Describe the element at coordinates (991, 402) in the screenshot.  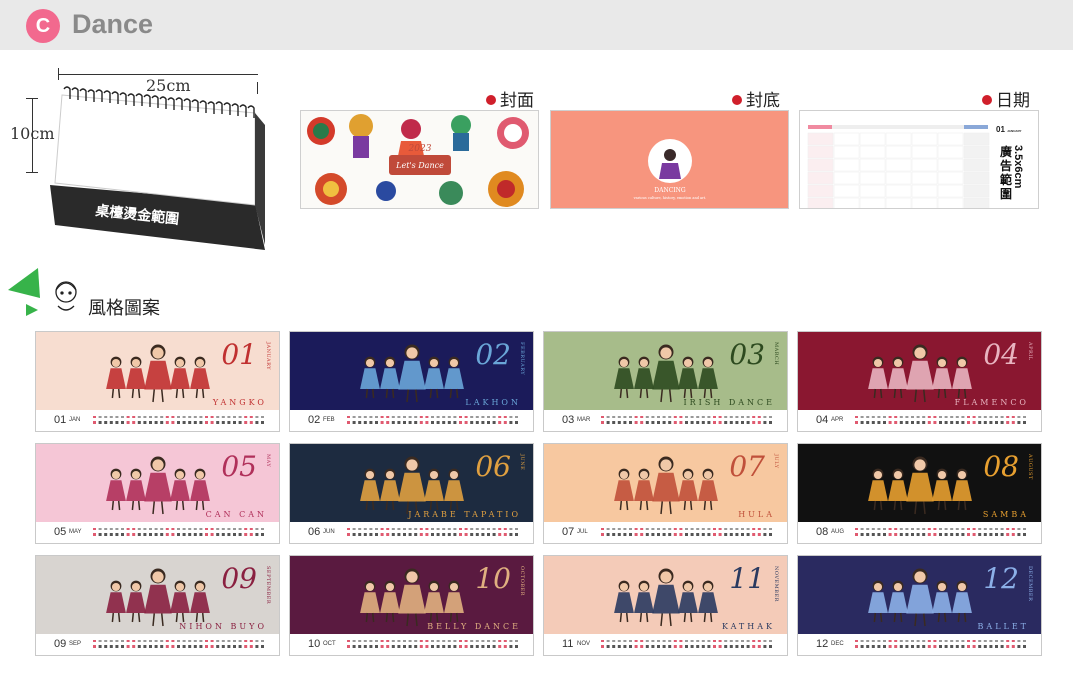
I see `dance-style-name: FLAMENCO` at that location.